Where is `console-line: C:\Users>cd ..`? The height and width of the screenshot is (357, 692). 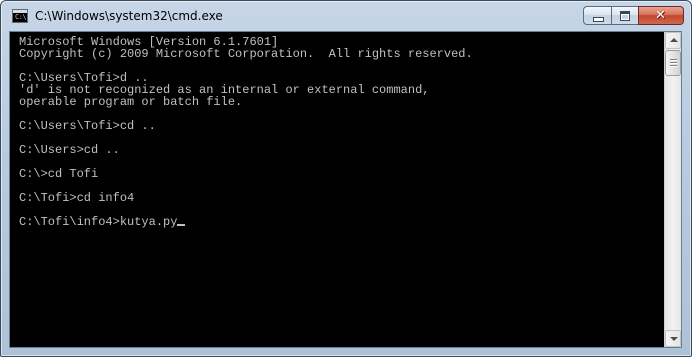
console-line: C:\Users>cd .. is located at coordinates (69, 150).